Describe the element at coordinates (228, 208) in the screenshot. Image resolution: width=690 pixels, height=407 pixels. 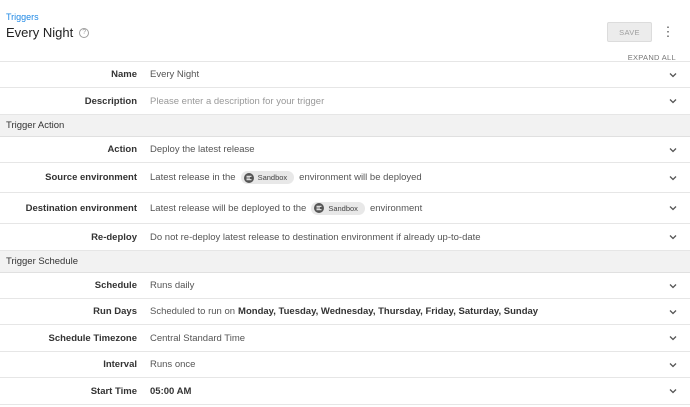
I see `destination-prefix: Latest release will be deployed to the` at that location.